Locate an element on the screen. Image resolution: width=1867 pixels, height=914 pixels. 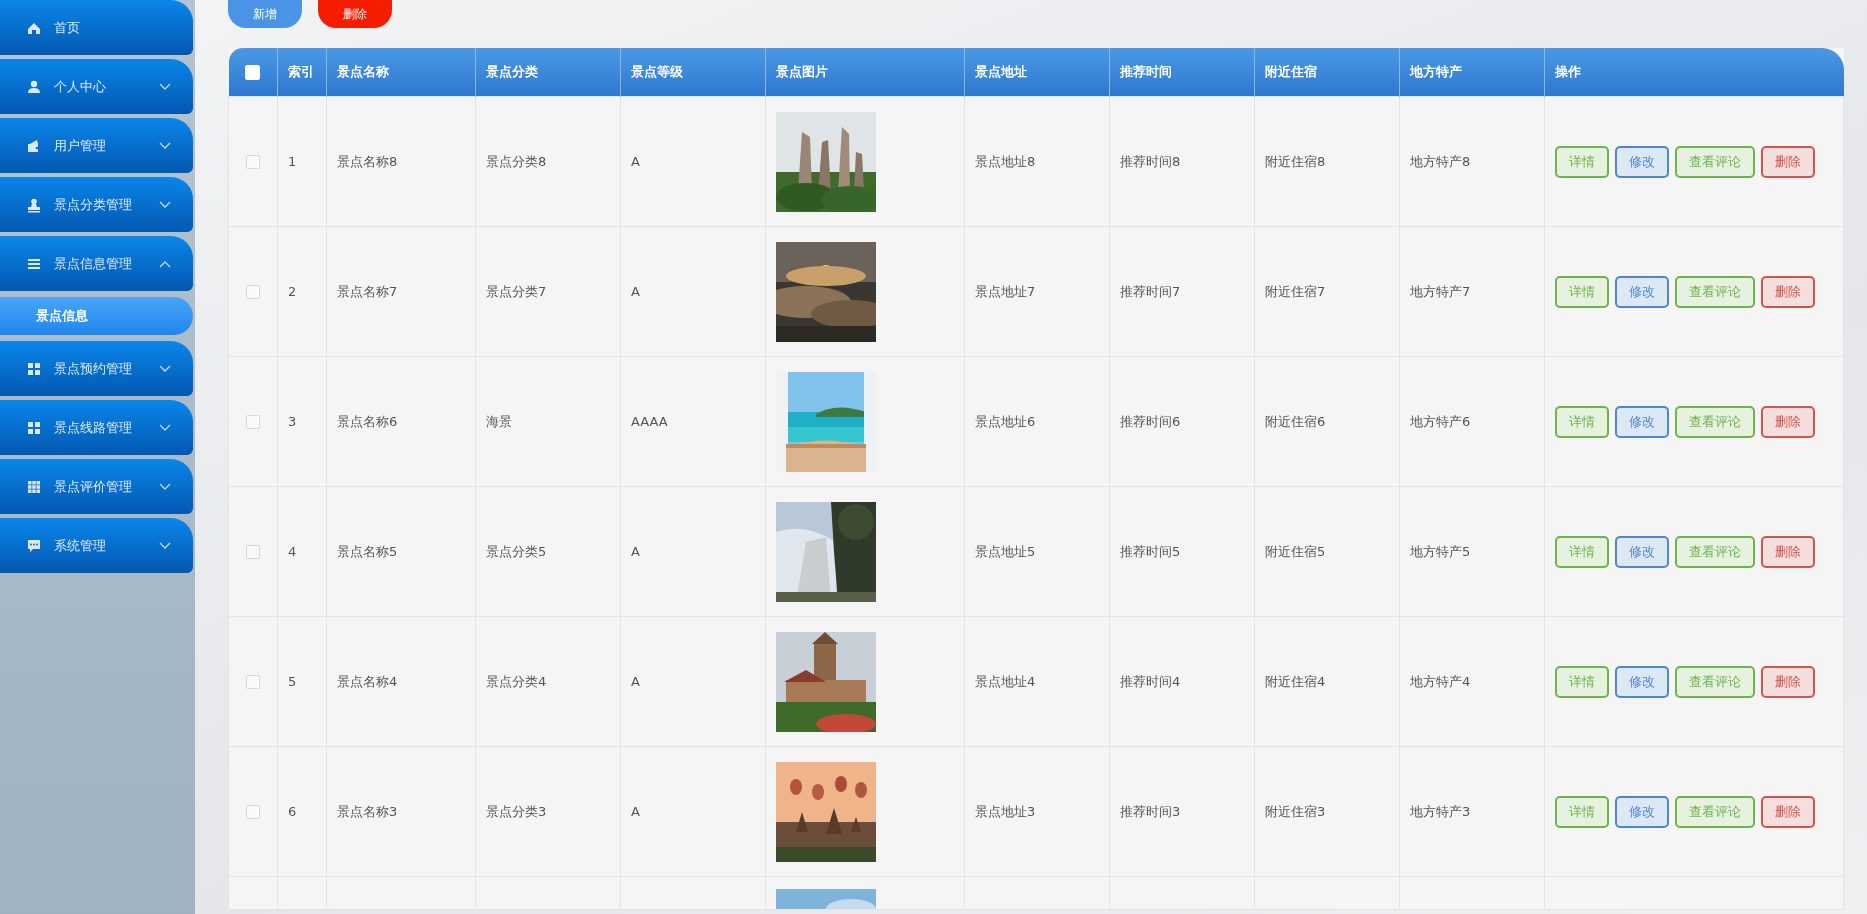
table-cell: 景点地址4 is located at coordinates (1037, 681).